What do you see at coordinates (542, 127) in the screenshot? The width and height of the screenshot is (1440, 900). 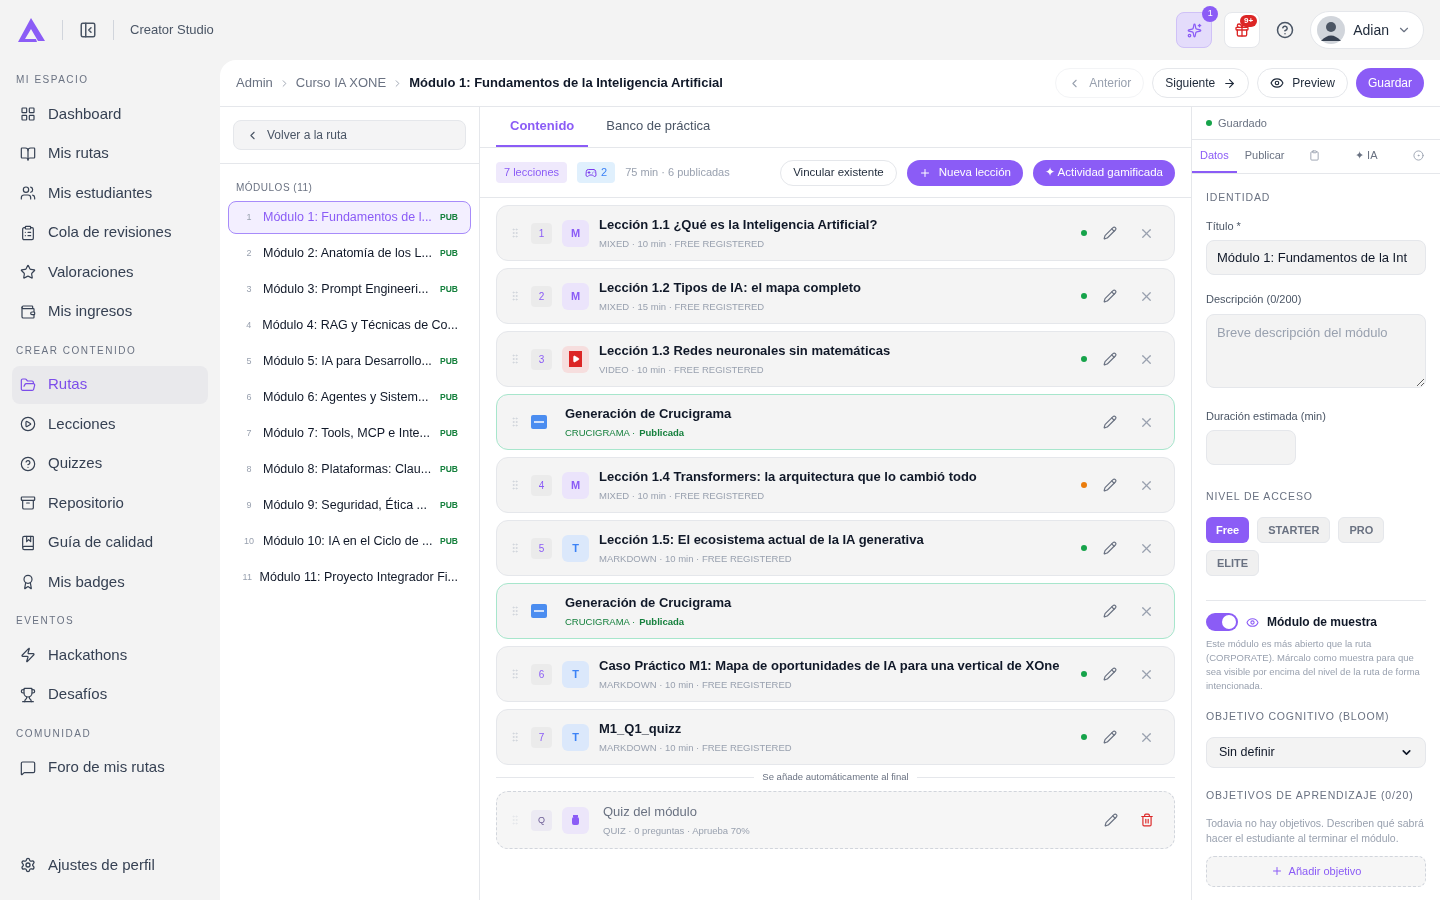 I see `content-tab: Contenido` at bounding box center [542, 127].